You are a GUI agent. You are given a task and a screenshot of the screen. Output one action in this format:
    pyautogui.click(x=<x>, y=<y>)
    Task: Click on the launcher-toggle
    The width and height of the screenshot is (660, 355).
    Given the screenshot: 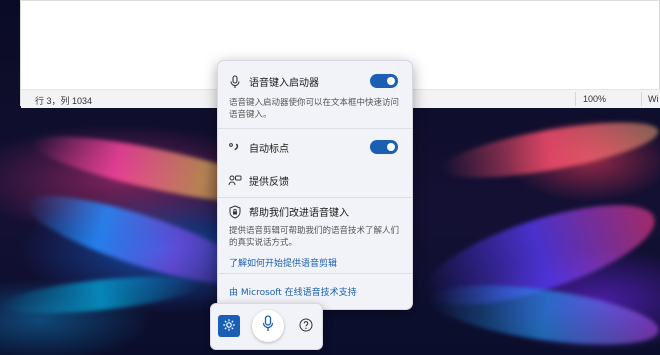 What is the action you would take?
    pyautogui.click(x=384, y=81)
    